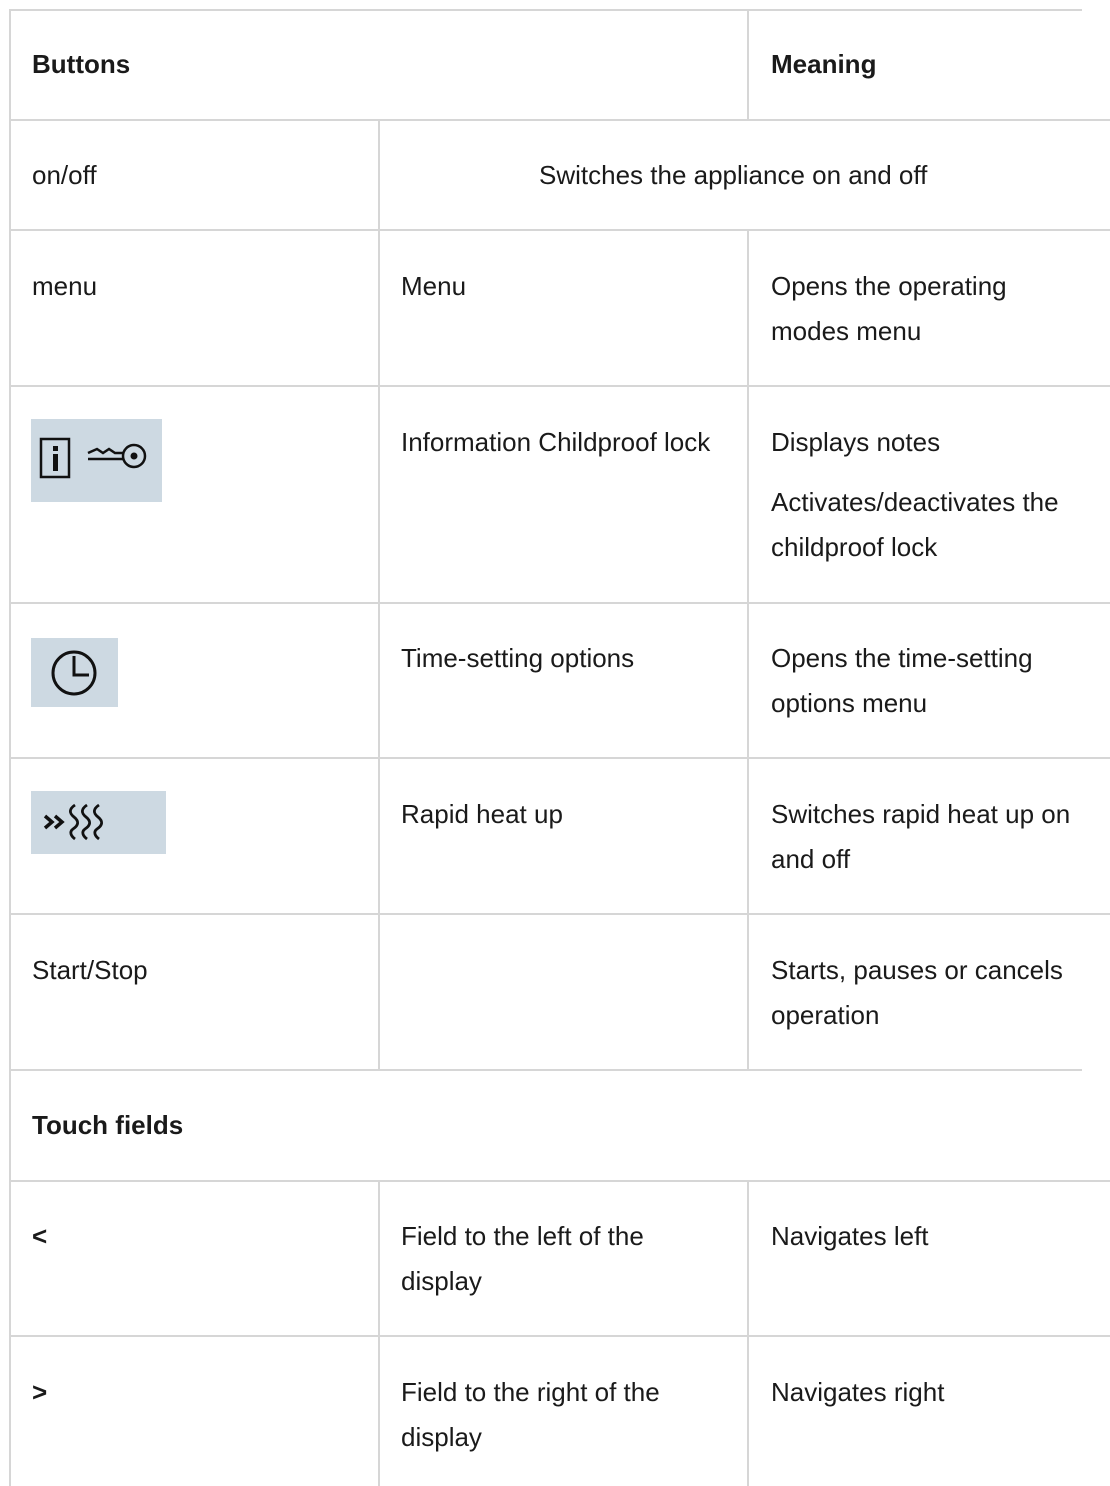 The image size is (1110, 1486). What do you see at coordinates (518, 658) in the screenshot?
I see `label-time-setting: Time-setting options` at bounding box center [518, 658].